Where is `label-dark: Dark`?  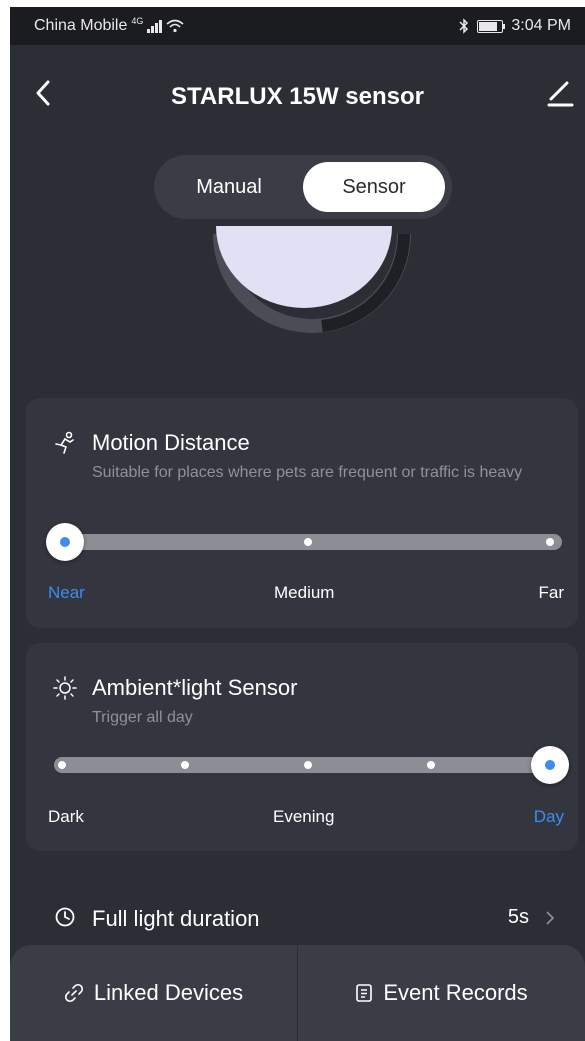 label-dark: Dark is located at coordinates (66, 816).